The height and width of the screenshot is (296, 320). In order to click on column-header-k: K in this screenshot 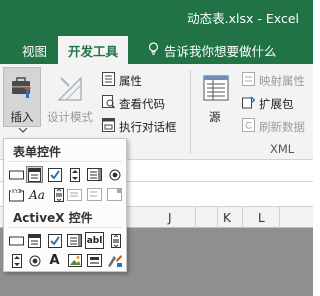, I will do `click(227, 218)`.